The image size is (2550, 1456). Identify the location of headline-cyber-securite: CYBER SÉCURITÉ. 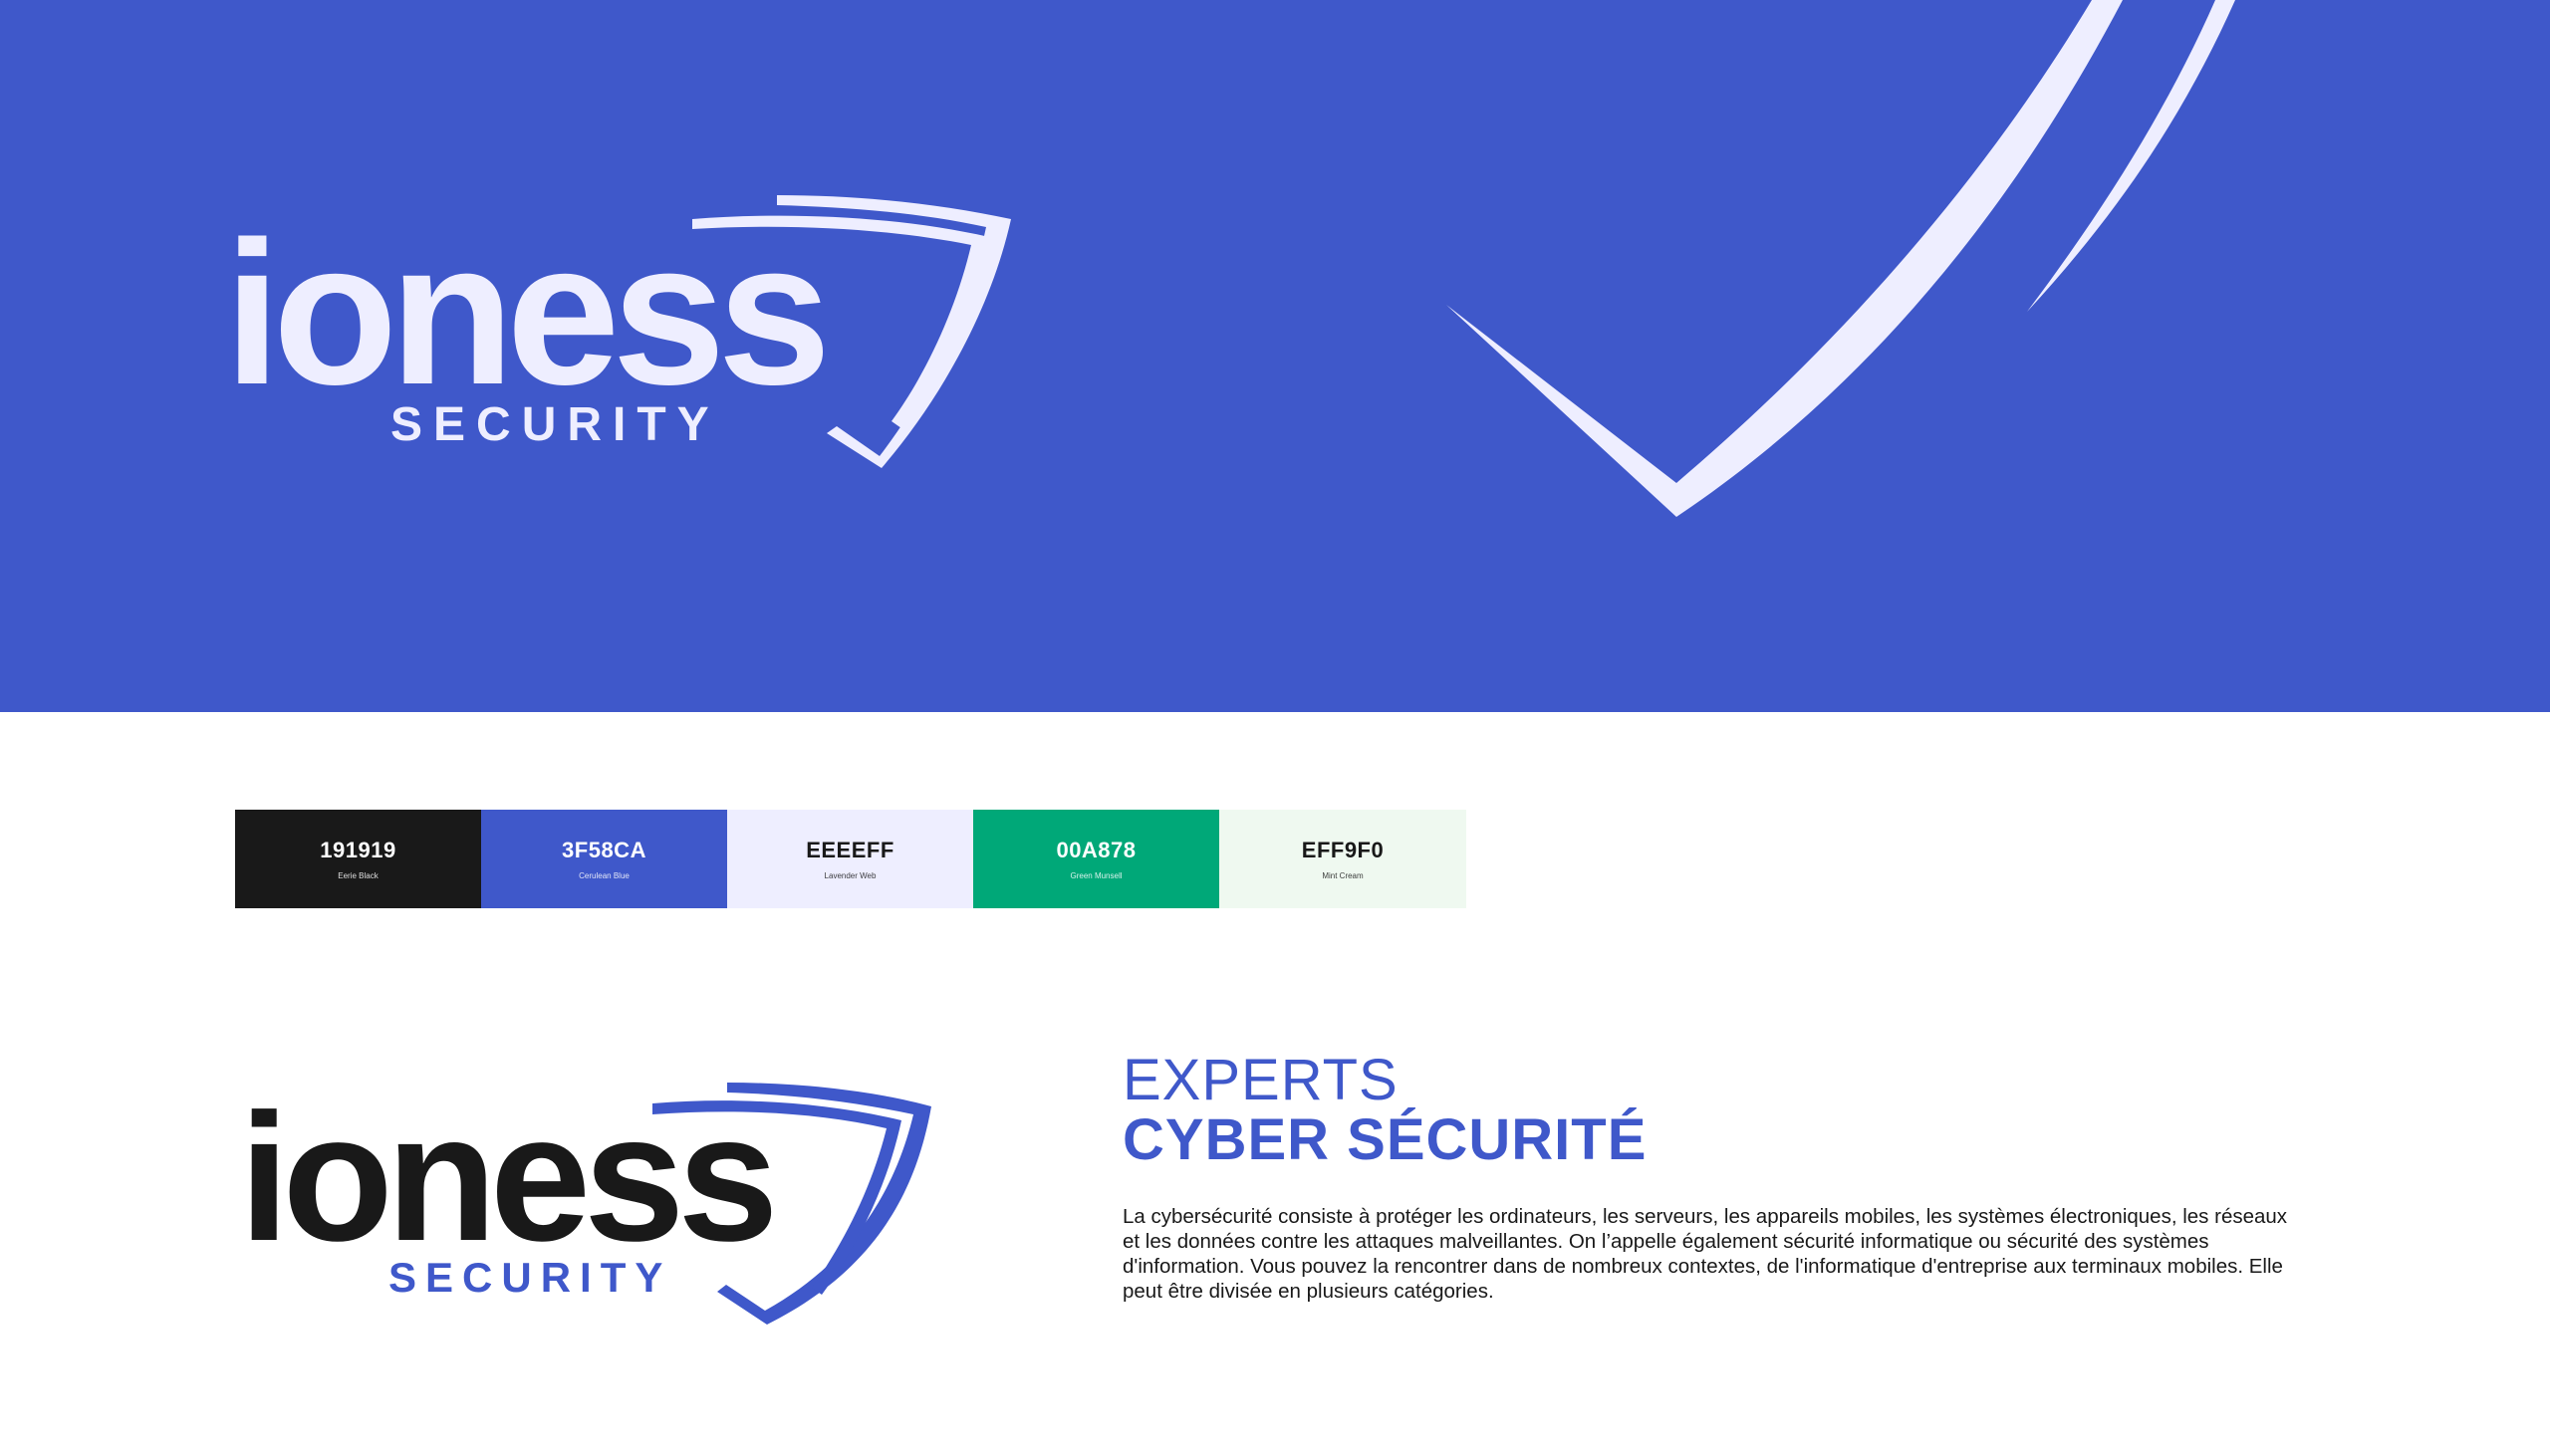
(1385, 1139).